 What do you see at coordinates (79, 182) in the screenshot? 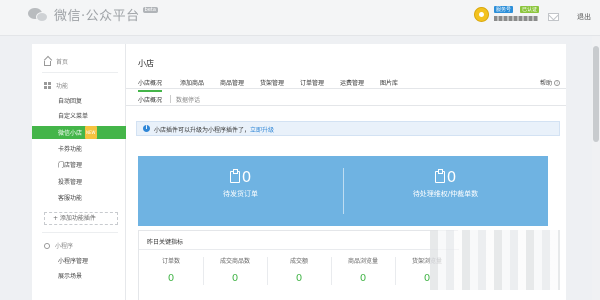
I see `sidebar-item-votes: 投票管理` at bounding box center [79, 182].